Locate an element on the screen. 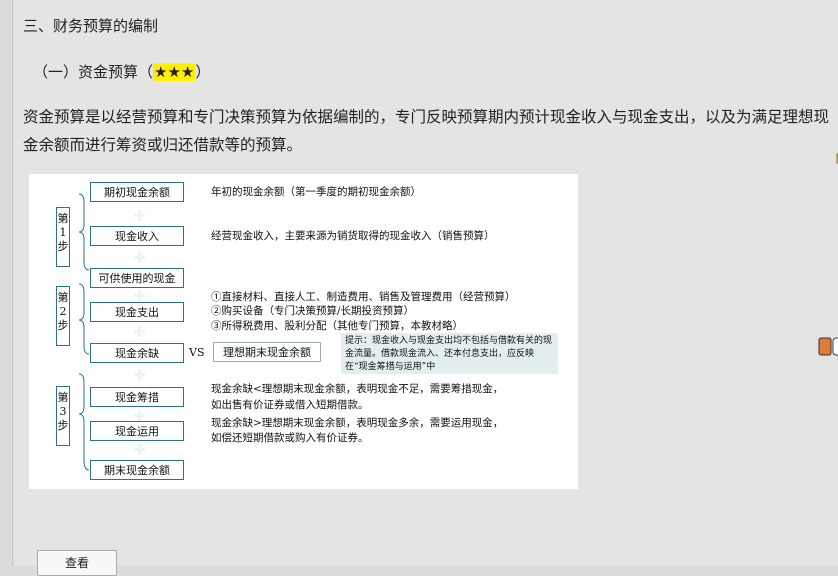 Image resolution: width=838 pixels, height=576 pixels. disbursements-item-3: ③所得税费用、股利分配（其他专门预算，本教材略） is located at coordinates (337, 326).